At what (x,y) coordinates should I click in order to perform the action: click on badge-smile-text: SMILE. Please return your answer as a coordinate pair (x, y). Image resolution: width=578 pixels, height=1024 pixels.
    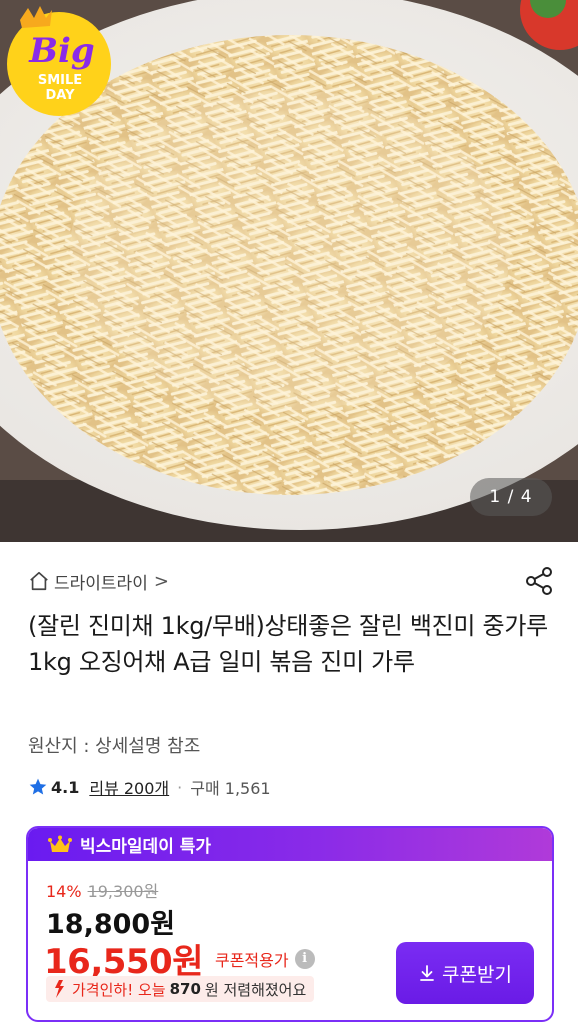
    Looking at the image, I should click on (60, 80).